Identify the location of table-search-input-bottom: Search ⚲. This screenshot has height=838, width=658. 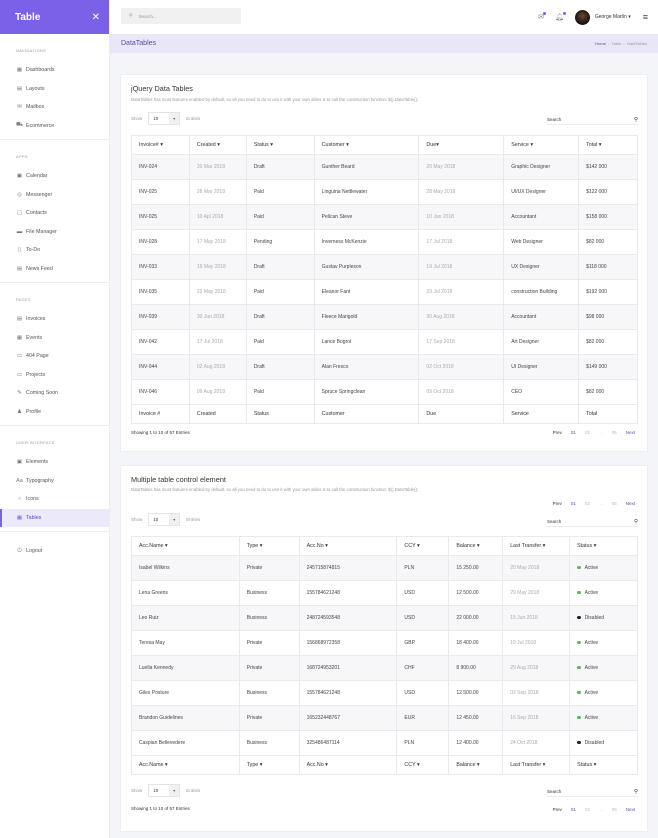
(592, 792).